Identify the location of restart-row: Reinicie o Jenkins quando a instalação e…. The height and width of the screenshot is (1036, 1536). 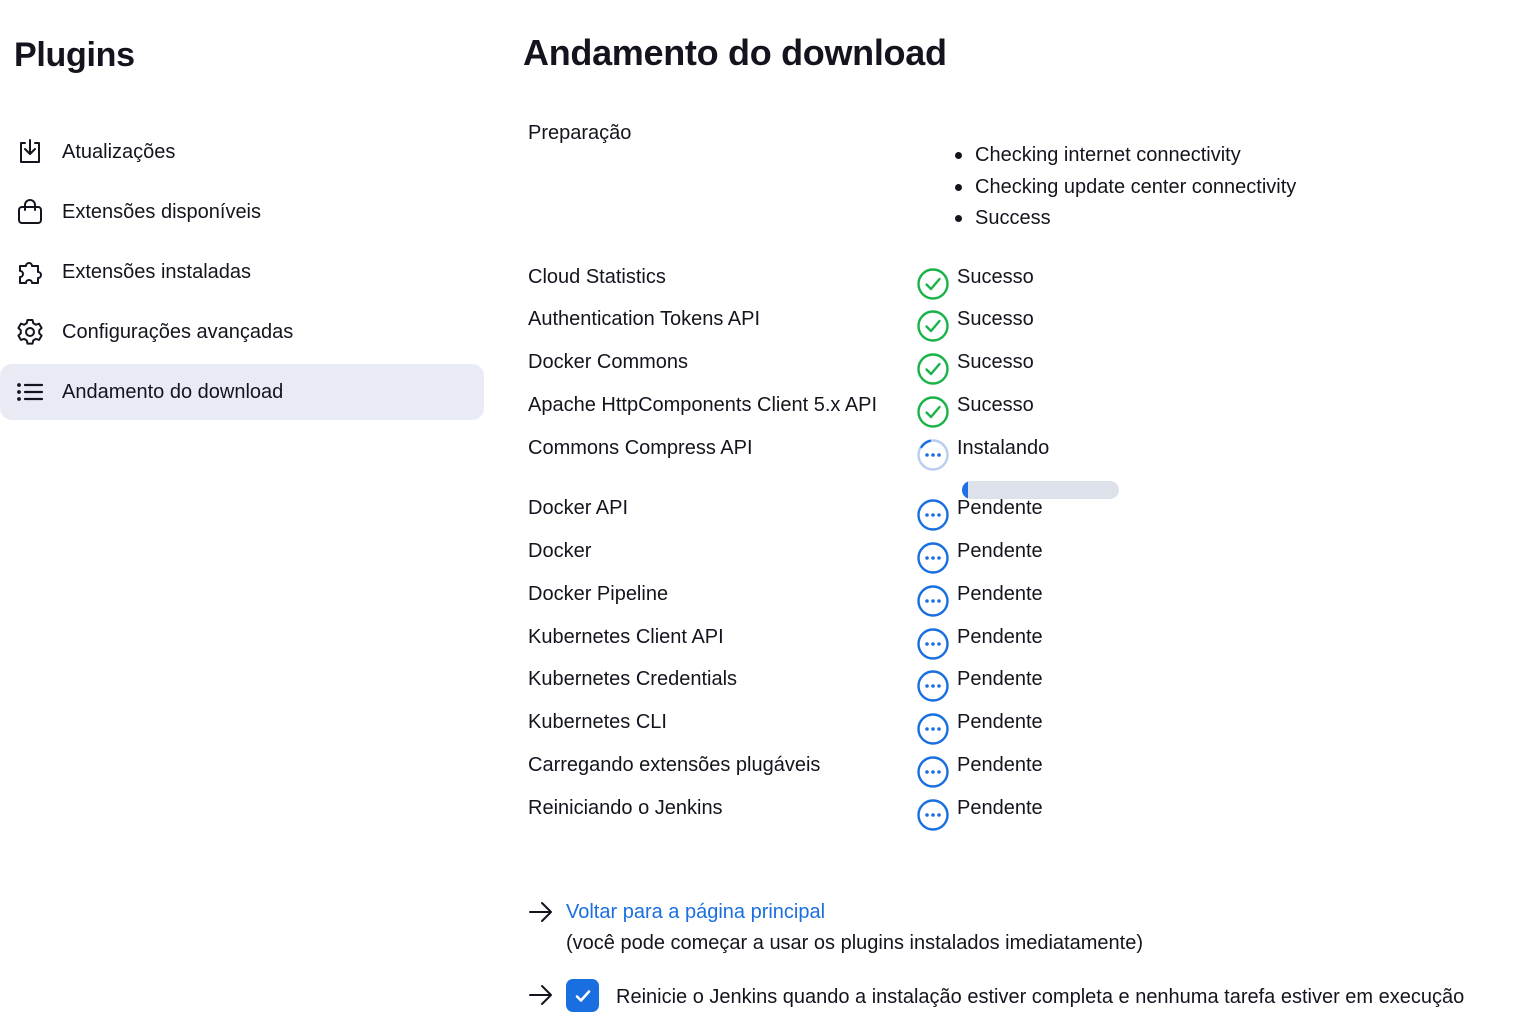
(1023, 1000).